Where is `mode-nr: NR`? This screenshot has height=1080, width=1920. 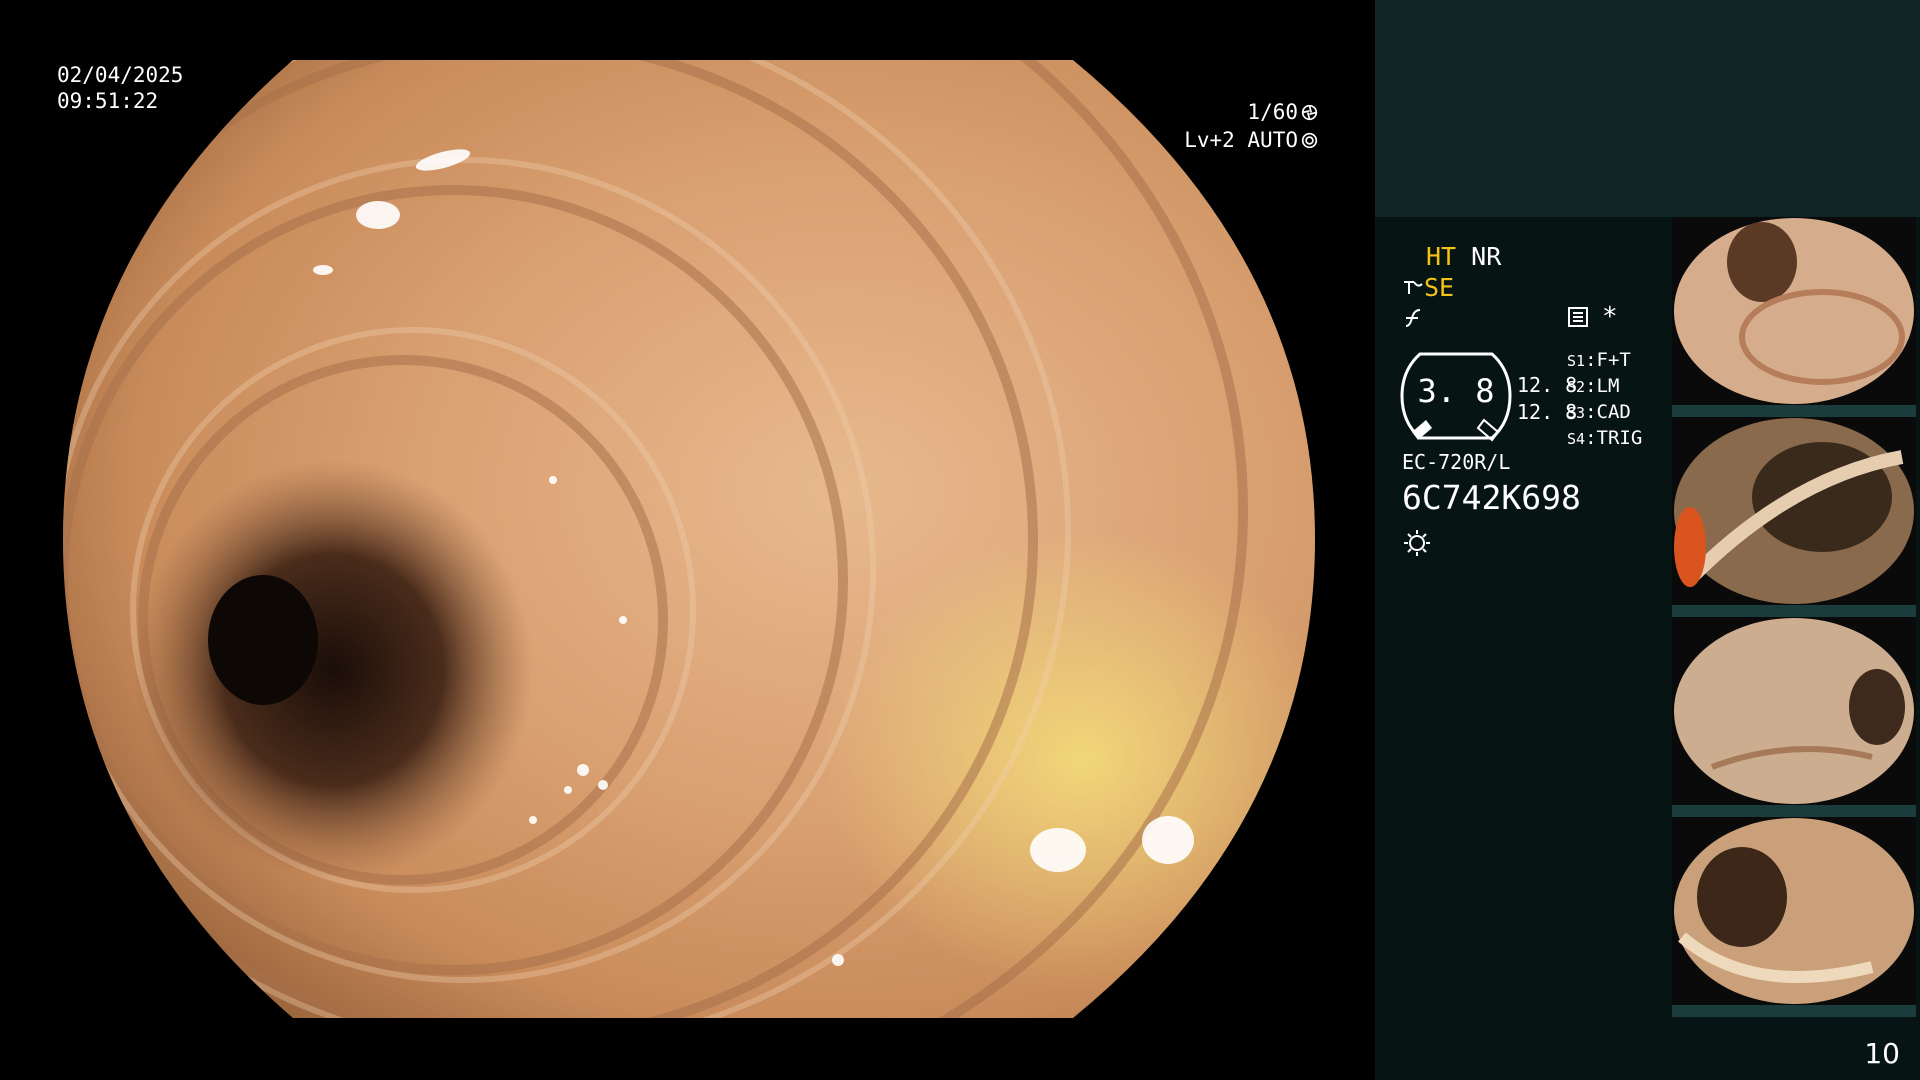 mode-nr: NR is located at coordinates (1486, 256).